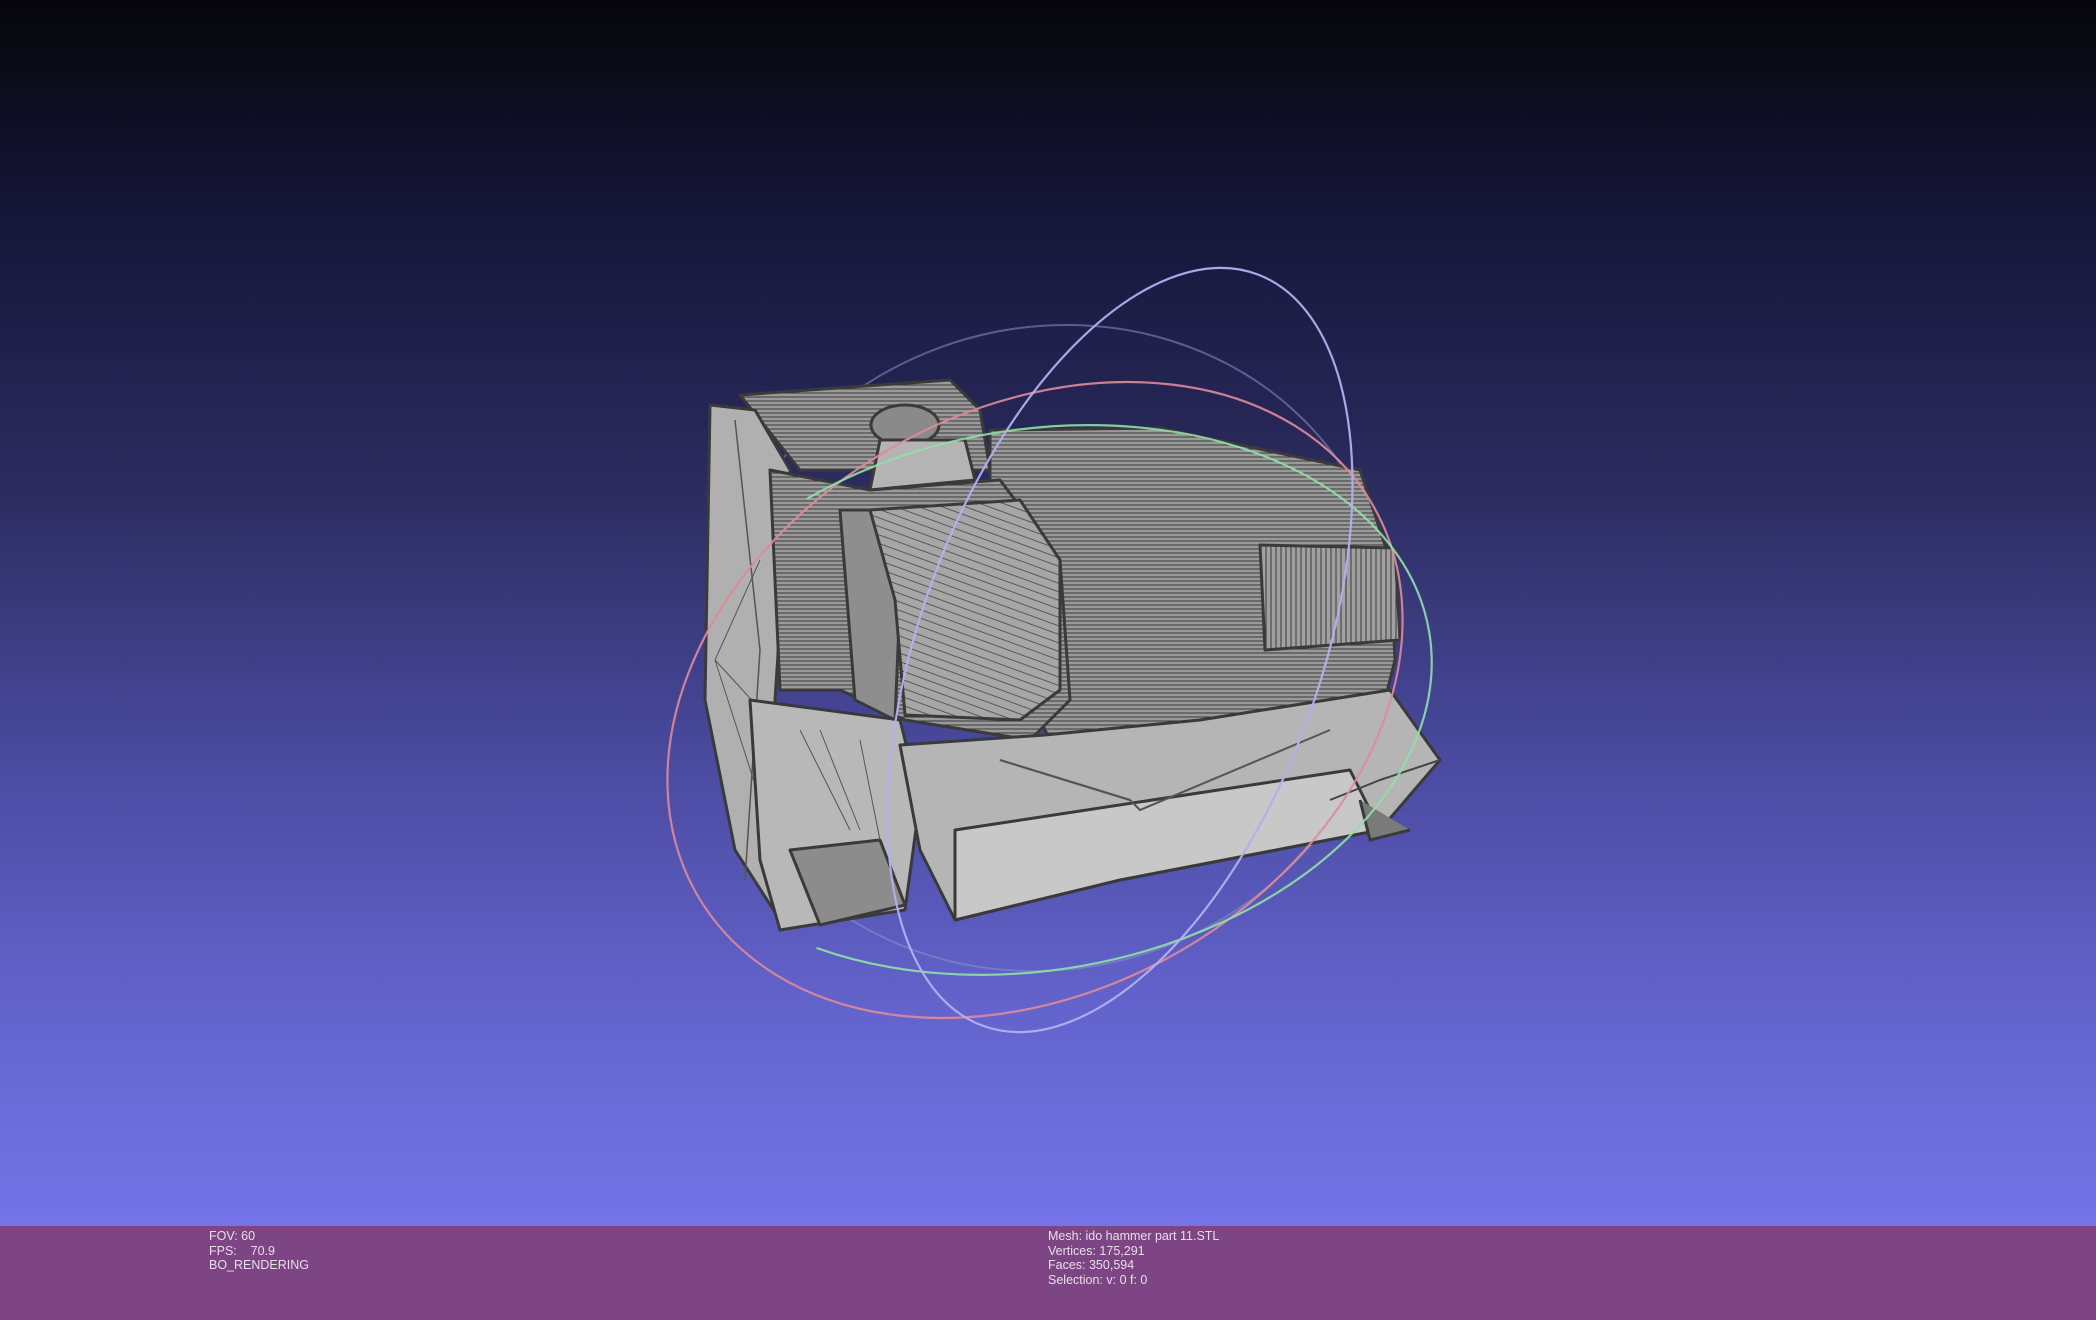  Describe the element at coordinates (259, 1265) in the screenshot. I see `render-mode-label: BO_RENDERING` at that location.